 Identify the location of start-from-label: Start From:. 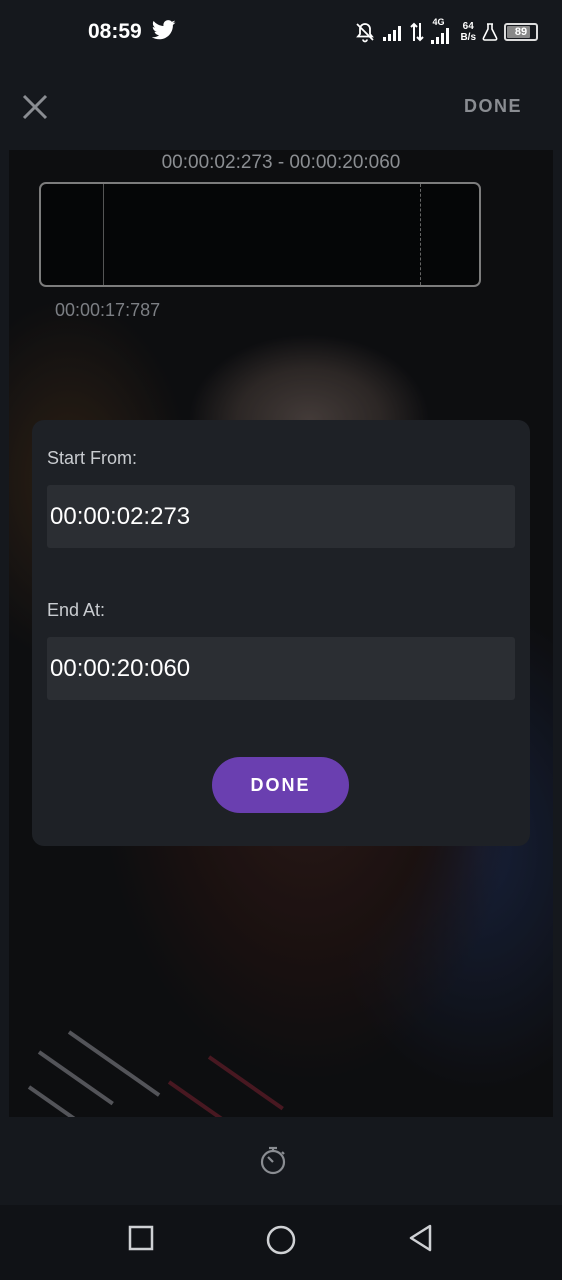
(92, 458).